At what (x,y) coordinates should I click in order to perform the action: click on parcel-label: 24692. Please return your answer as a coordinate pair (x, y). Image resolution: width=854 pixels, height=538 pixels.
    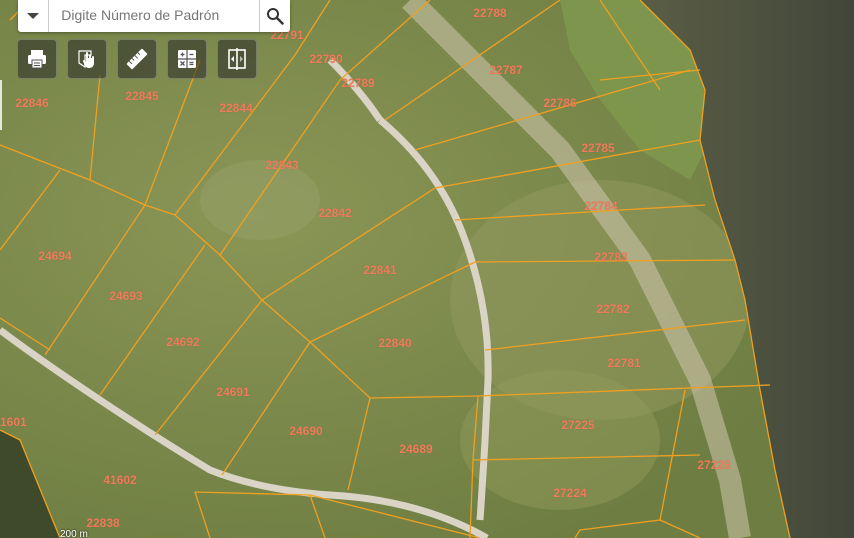
    Looking at the image, I should click on (182, 342).